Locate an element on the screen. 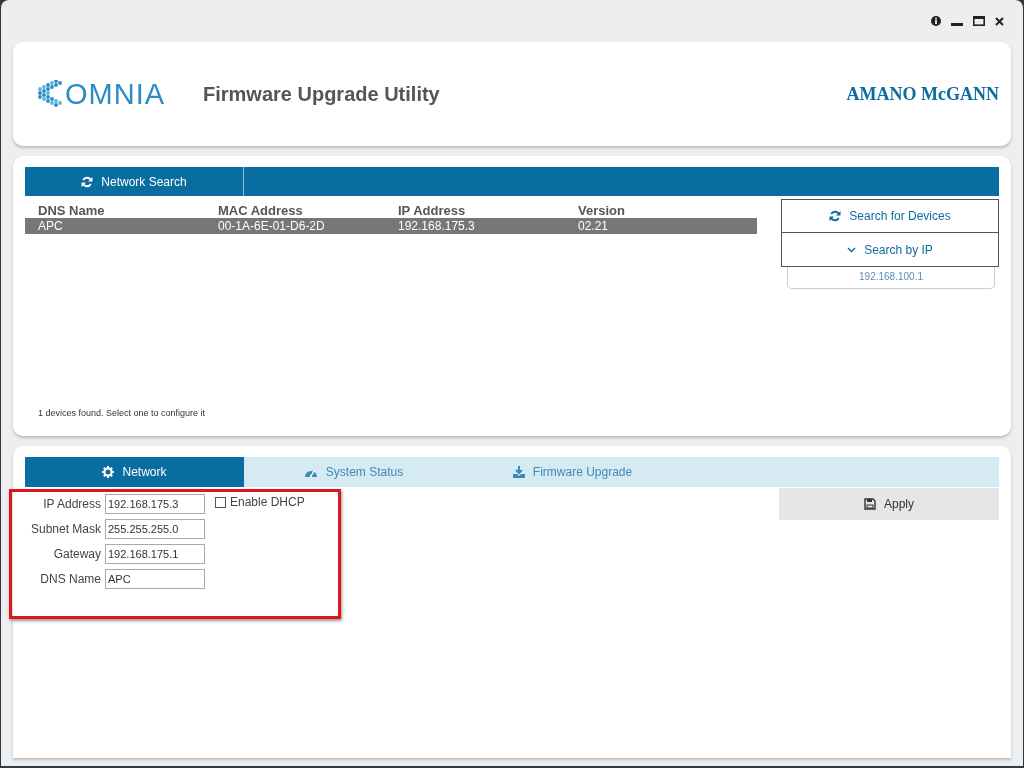 The image size is (1024, 768). table-cell-text: 00-1A-6E-01-D6-2D is located at coordinates (272, 226).